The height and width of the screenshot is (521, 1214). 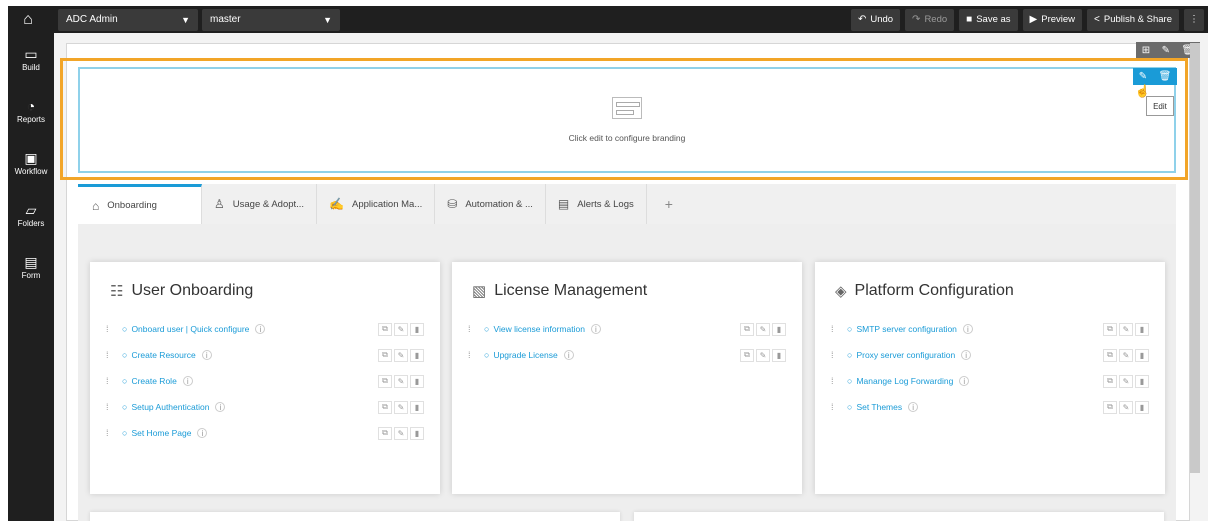 I want to click on publish-share-button: < Publish & Share, so click(x=1133, y=19).